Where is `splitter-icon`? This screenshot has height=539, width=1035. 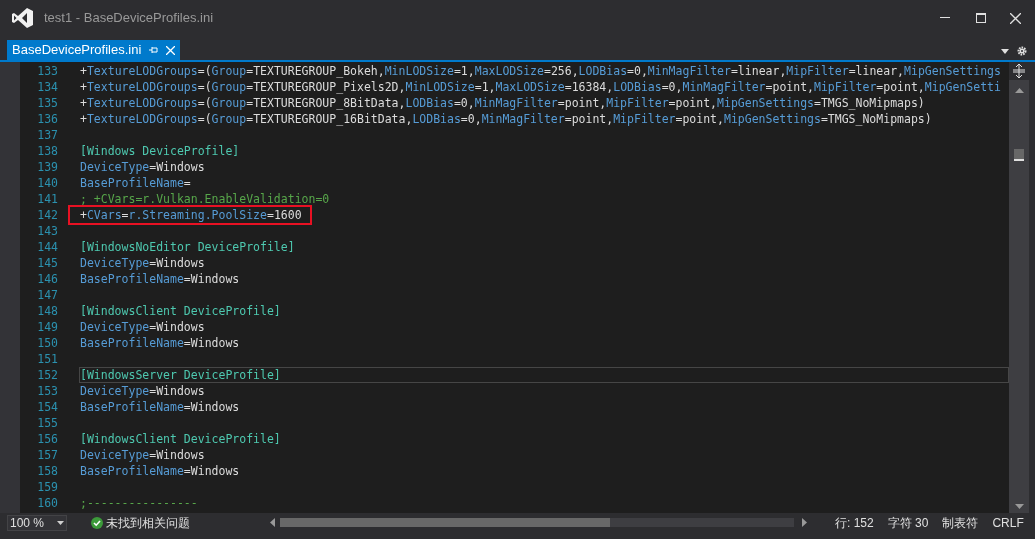 splitter-icon is located at coordinates (1019, 71).